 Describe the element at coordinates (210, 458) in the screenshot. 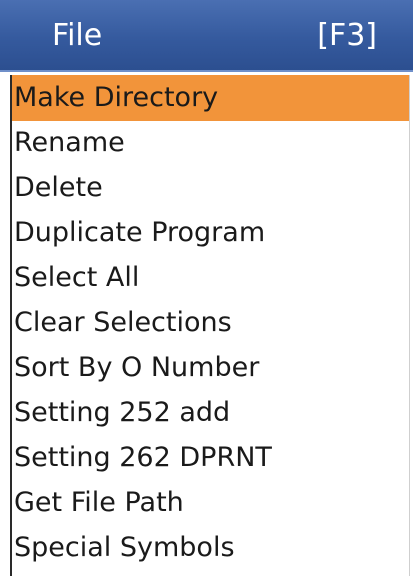

I see `menu-item-setting-262-dprnt: Setting 262 DPRNT` at that location.